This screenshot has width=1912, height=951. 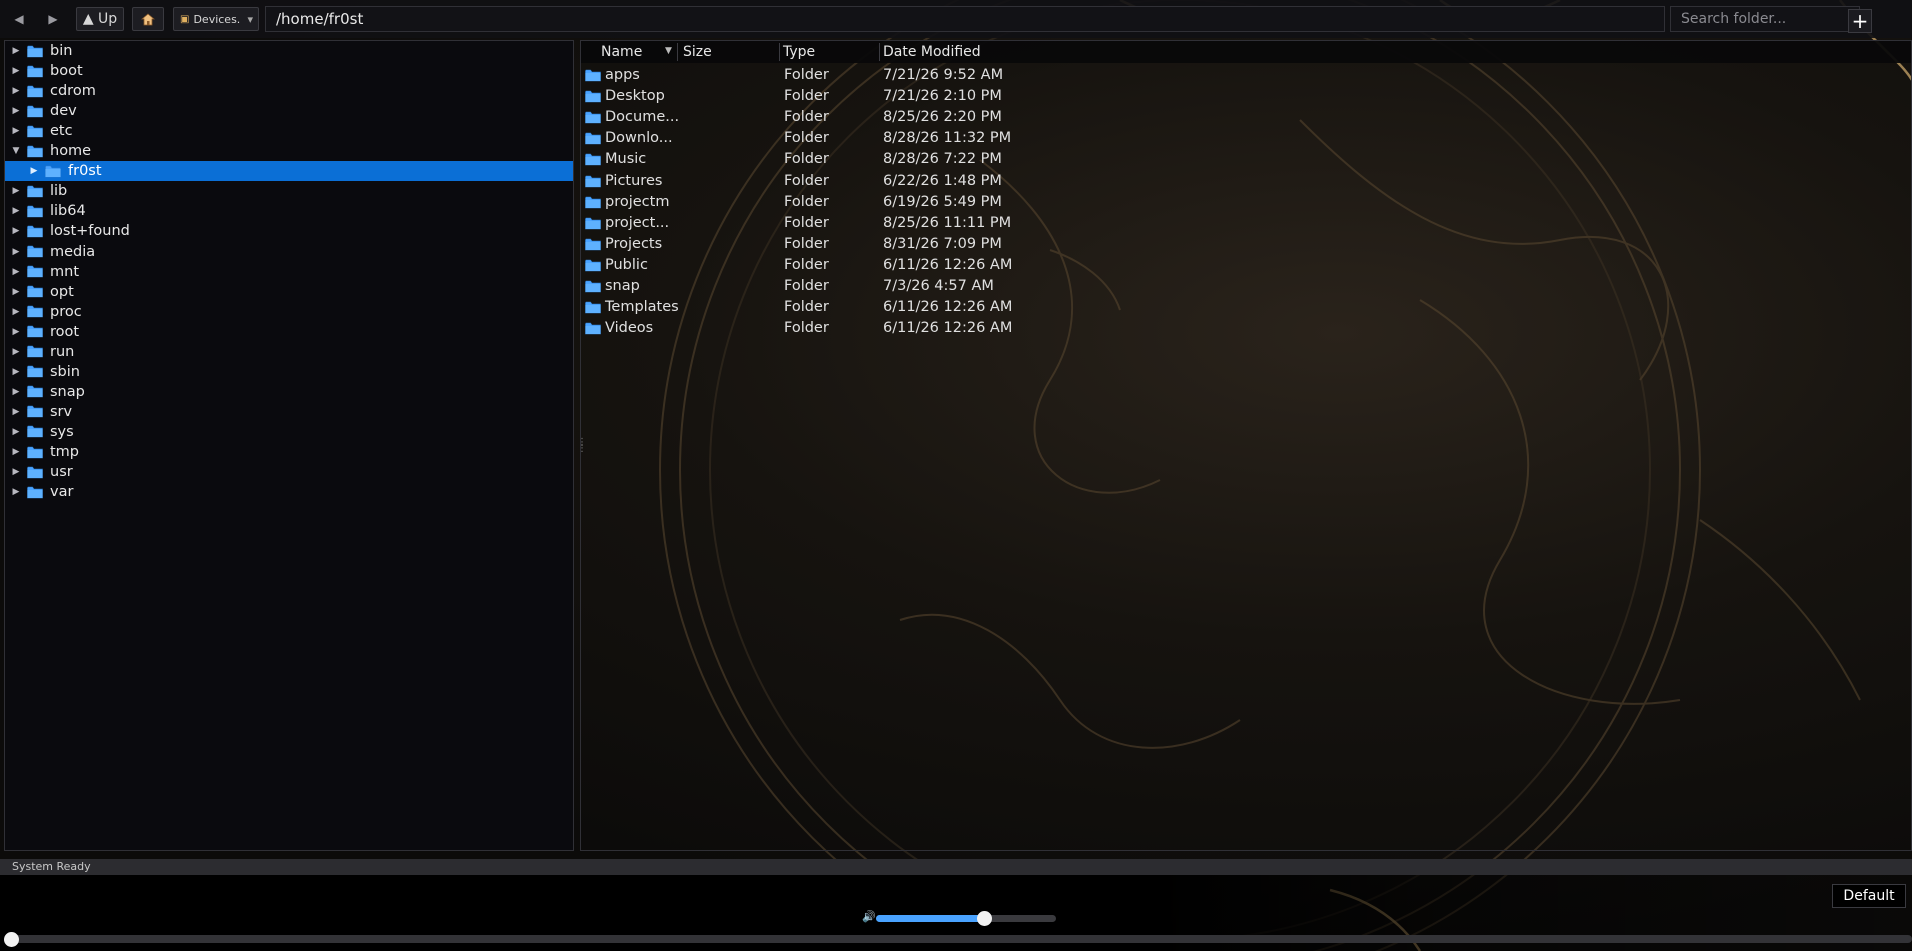 What do you see at coordinates (289, 392) in the screenshot?
I see `tree-item: ▶ snap` at bounding box center [289, 392].